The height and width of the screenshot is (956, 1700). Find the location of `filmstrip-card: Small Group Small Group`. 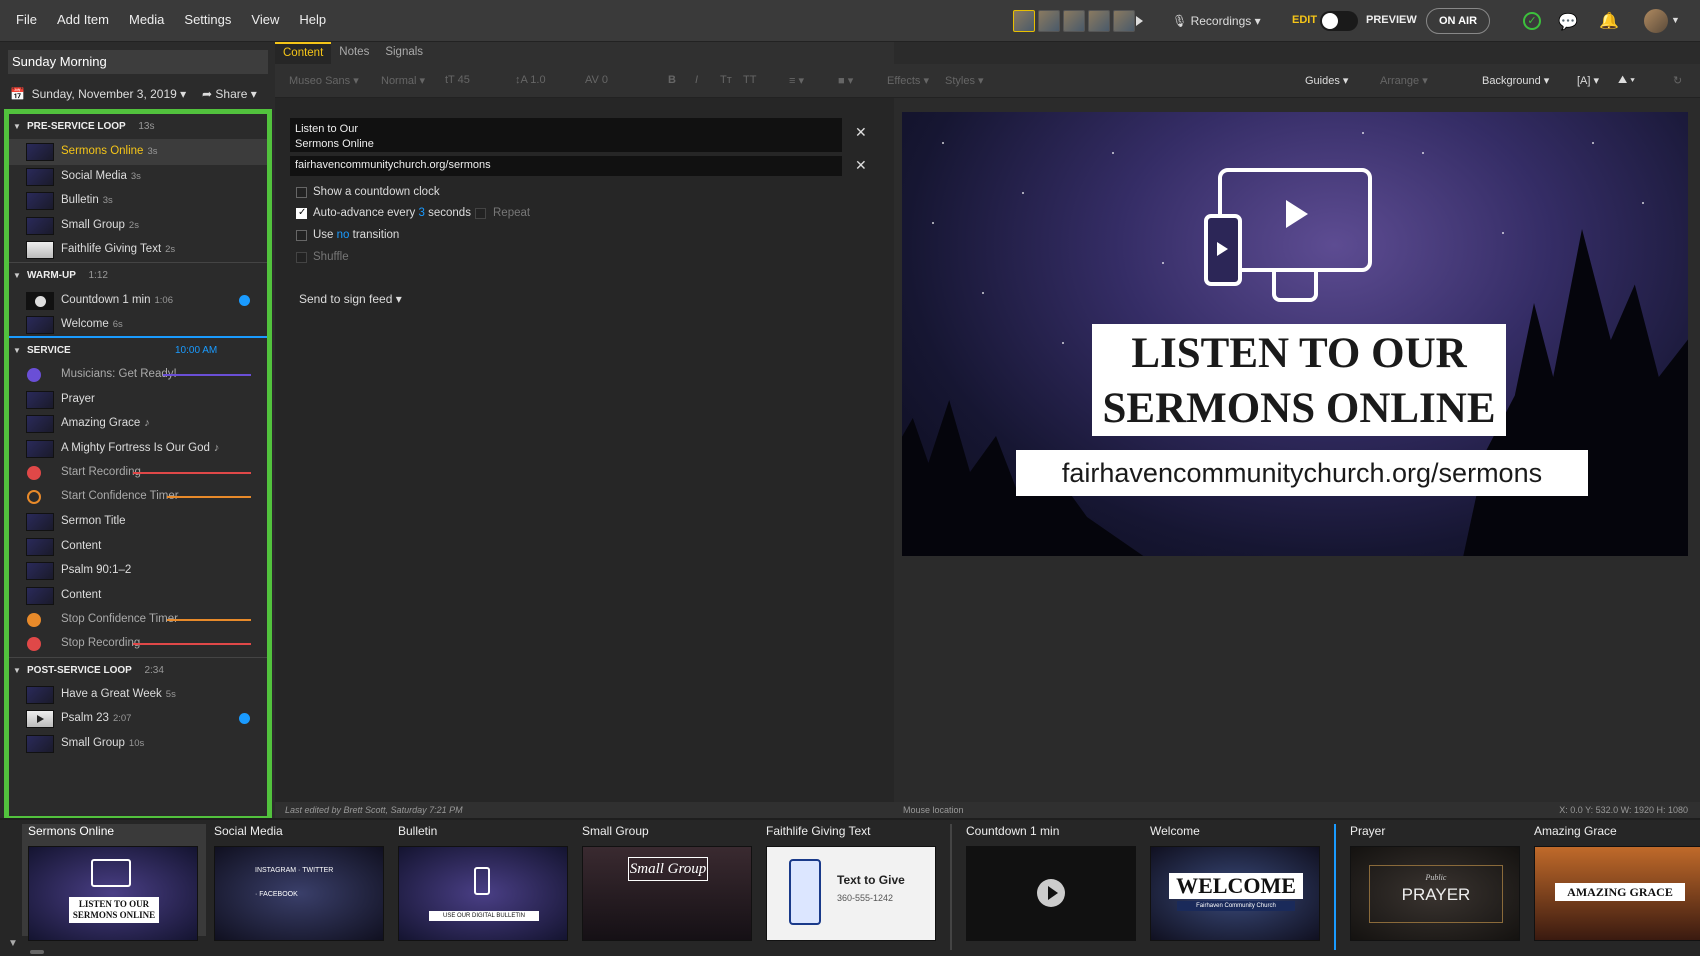

filmstrip-card: Small Group Small Group is located at coordinates (664, 882).